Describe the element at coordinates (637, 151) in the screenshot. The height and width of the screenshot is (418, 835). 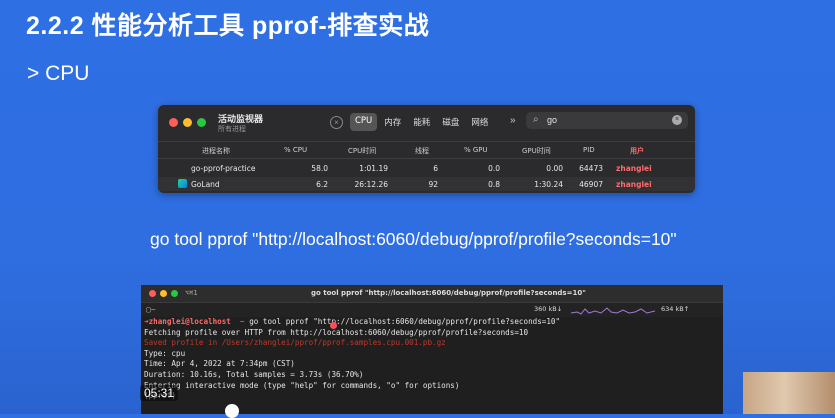
I see `col-user: 用户` at that location.